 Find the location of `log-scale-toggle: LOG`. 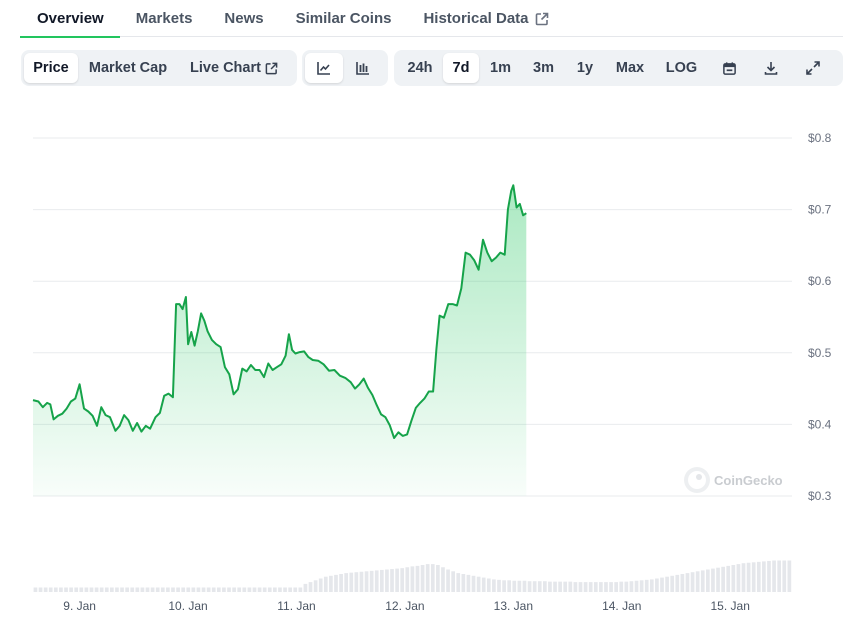

log-scale-toggle: LOG is located at coordinates (681, 68).